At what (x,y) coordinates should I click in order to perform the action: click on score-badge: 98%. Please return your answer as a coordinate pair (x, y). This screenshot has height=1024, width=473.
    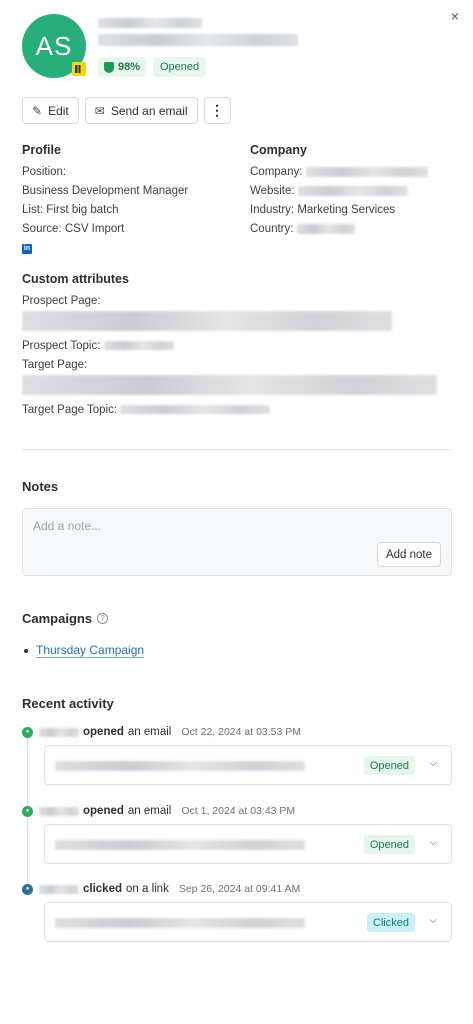
    Looking at the image, I should click on (122, 67).